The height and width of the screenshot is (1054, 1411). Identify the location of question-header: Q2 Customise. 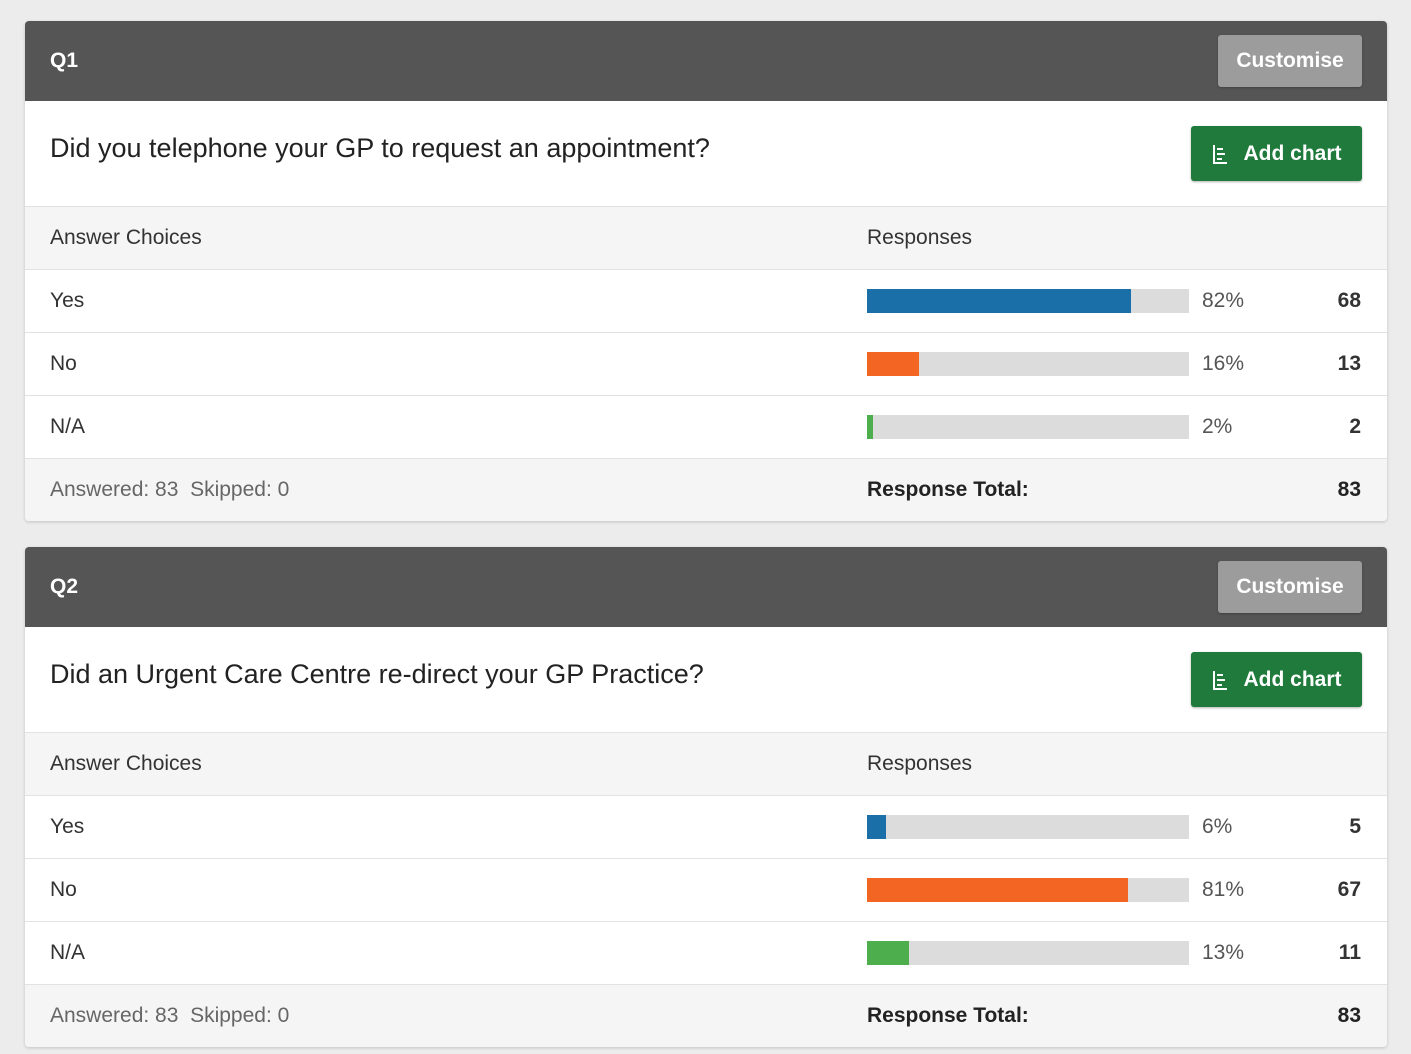
(706, 587).